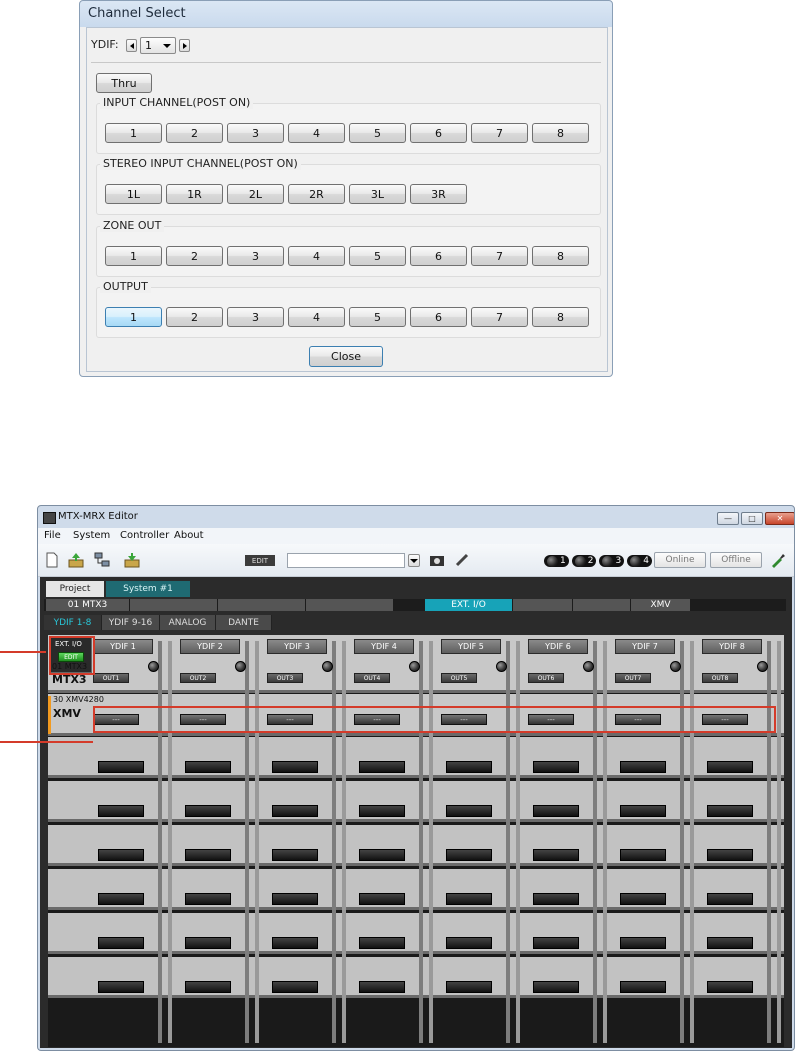 Image resolution: width=796 pixels, height=1052 pixels. Describe the element at coordinates (560, 133) in the screenshot. I see `channel-button: 8` at that location.